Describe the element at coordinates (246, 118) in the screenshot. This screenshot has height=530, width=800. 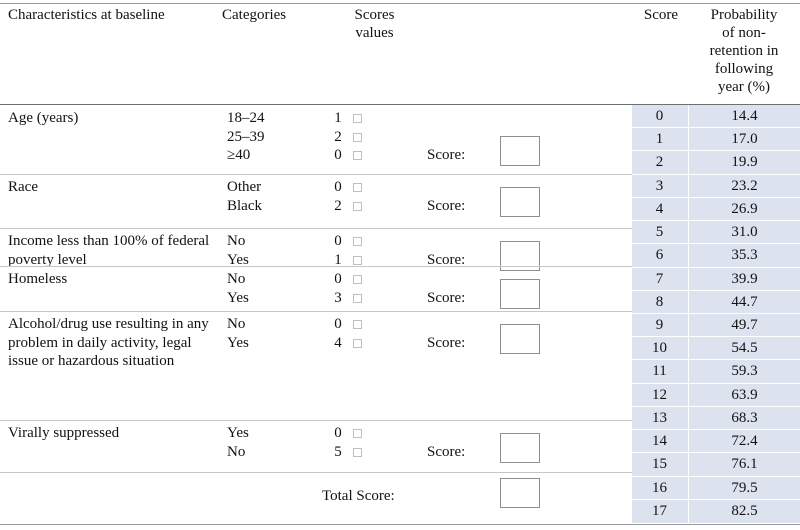
I see `category-label: 18–24` at that location.